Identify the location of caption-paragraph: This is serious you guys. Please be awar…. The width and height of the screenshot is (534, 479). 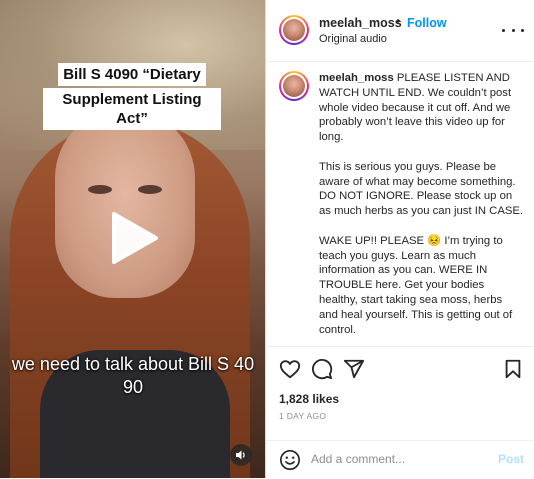
(421, 189).